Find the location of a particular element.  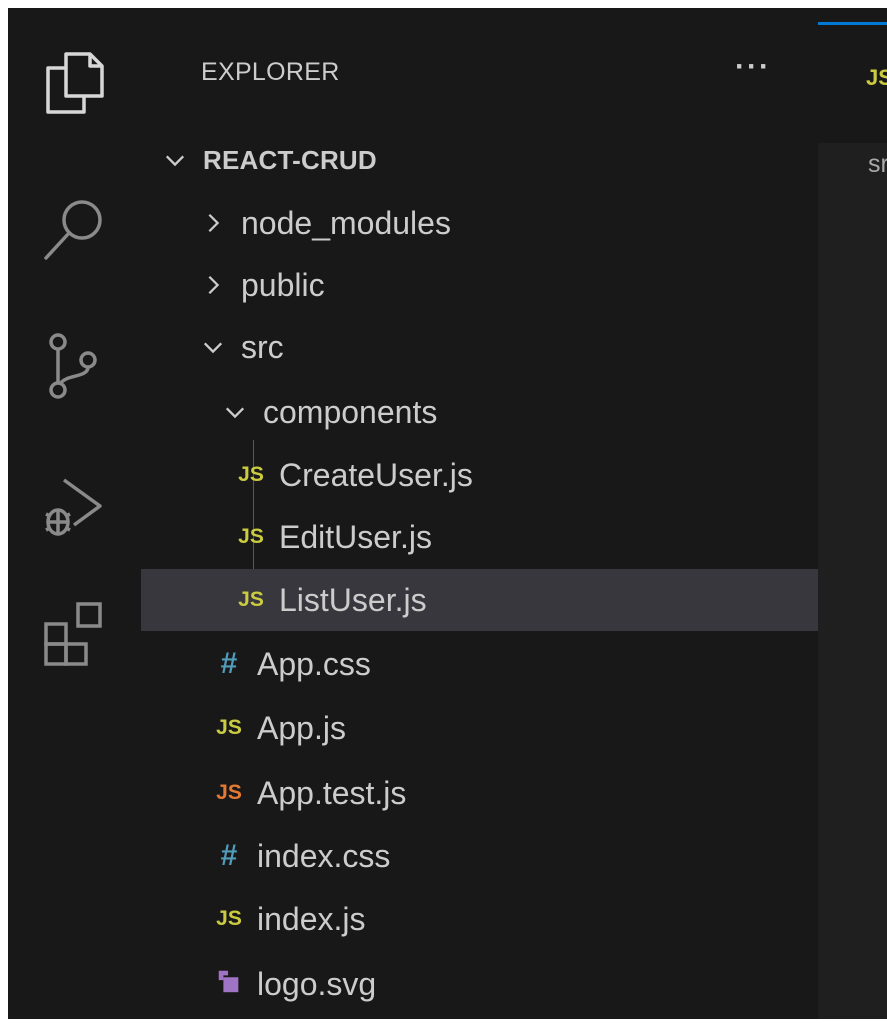

tree-item-label: logo.svg is located at coordinates (317, 983).